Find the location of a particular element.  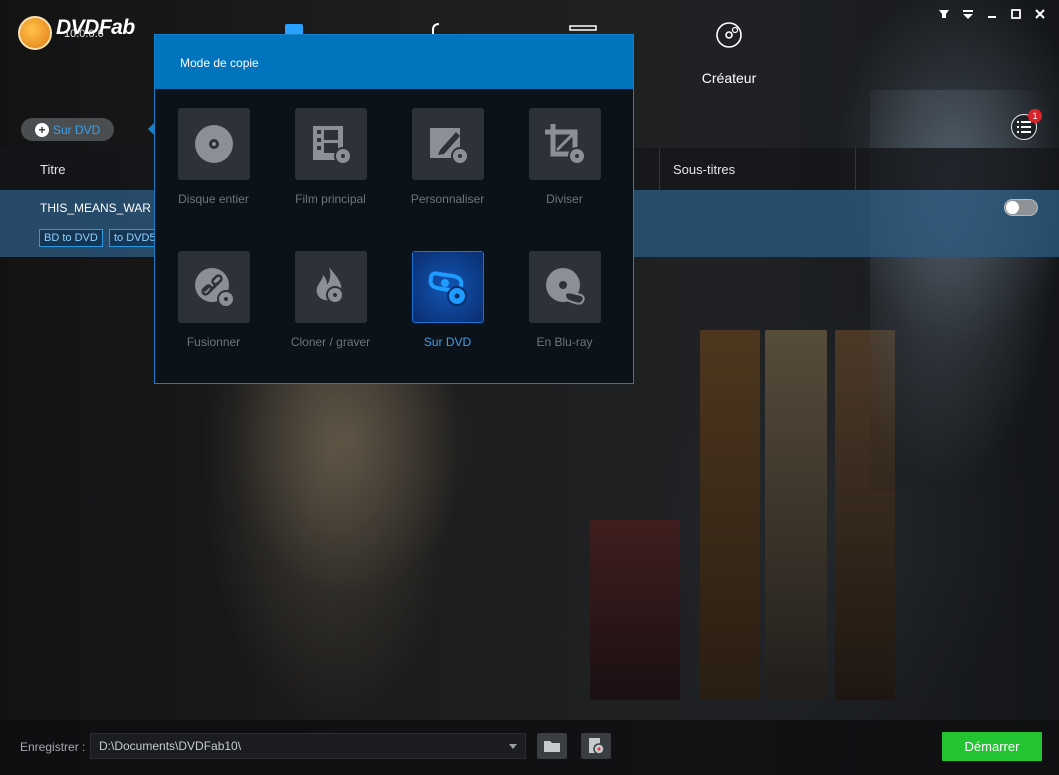

mode-customize: Personnaliser is located at coordinates (447, 157).